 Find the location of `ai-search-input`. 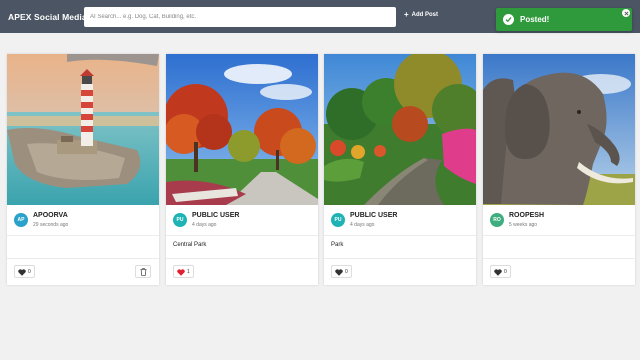

ai-search-input is located at coordinates (240, 17).